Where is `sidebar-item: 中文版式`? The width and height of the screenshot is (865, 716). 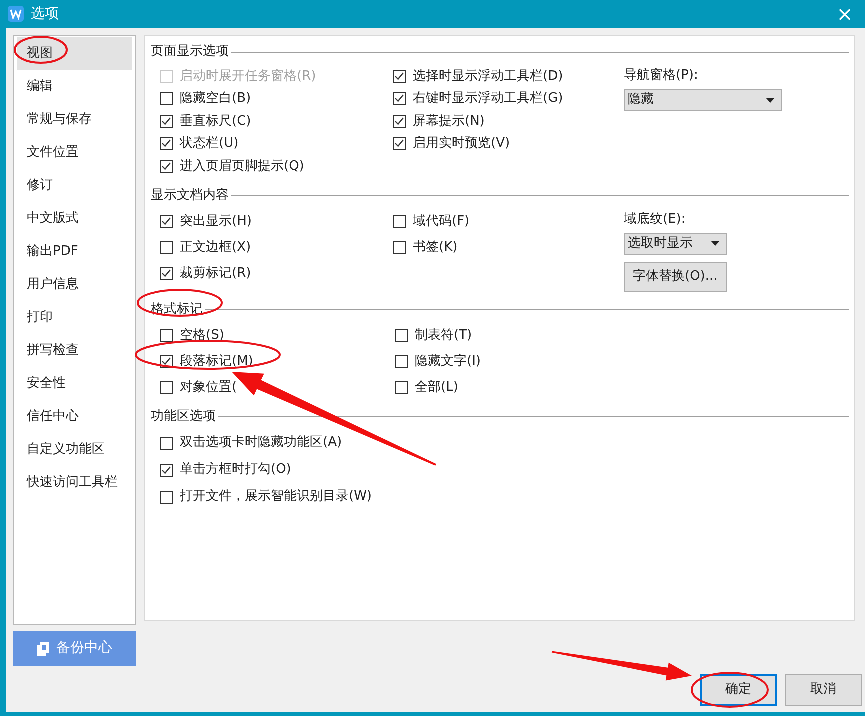
sidebar-item: 中文版式 is located at coordinates (74, 218).